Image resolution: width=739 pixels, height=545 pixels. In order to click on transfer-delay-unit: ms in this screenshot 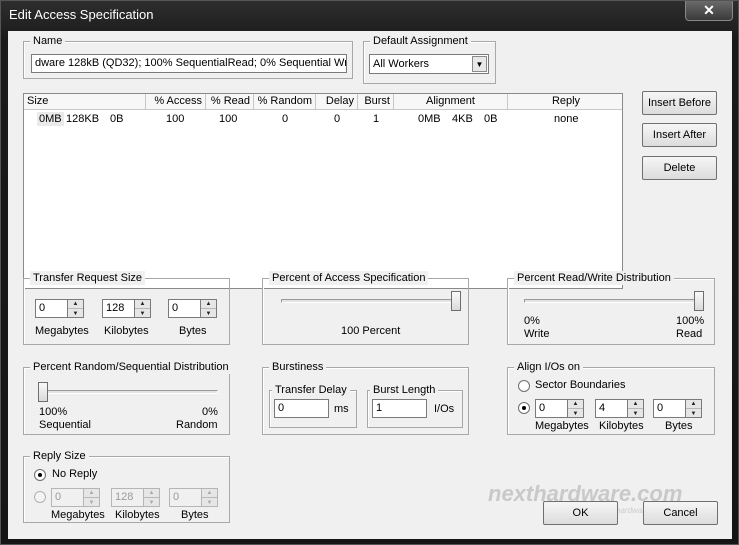, I will do `click(341, 409)`.